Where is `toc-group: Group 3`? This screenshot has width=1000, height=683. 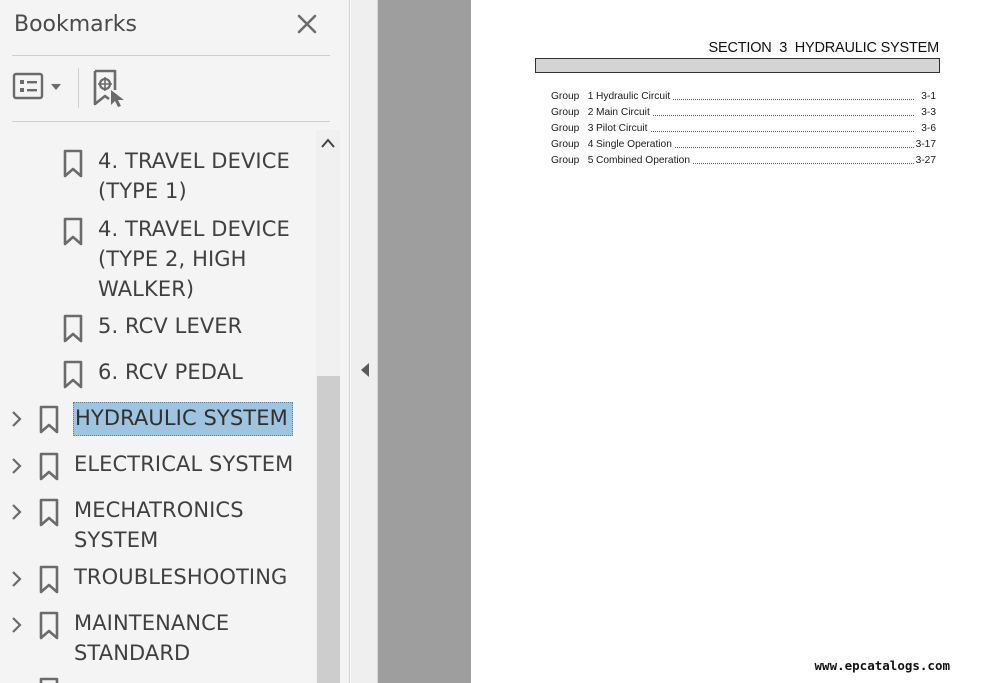
toc-group: Group 3 is located at coordinates (572, 128).